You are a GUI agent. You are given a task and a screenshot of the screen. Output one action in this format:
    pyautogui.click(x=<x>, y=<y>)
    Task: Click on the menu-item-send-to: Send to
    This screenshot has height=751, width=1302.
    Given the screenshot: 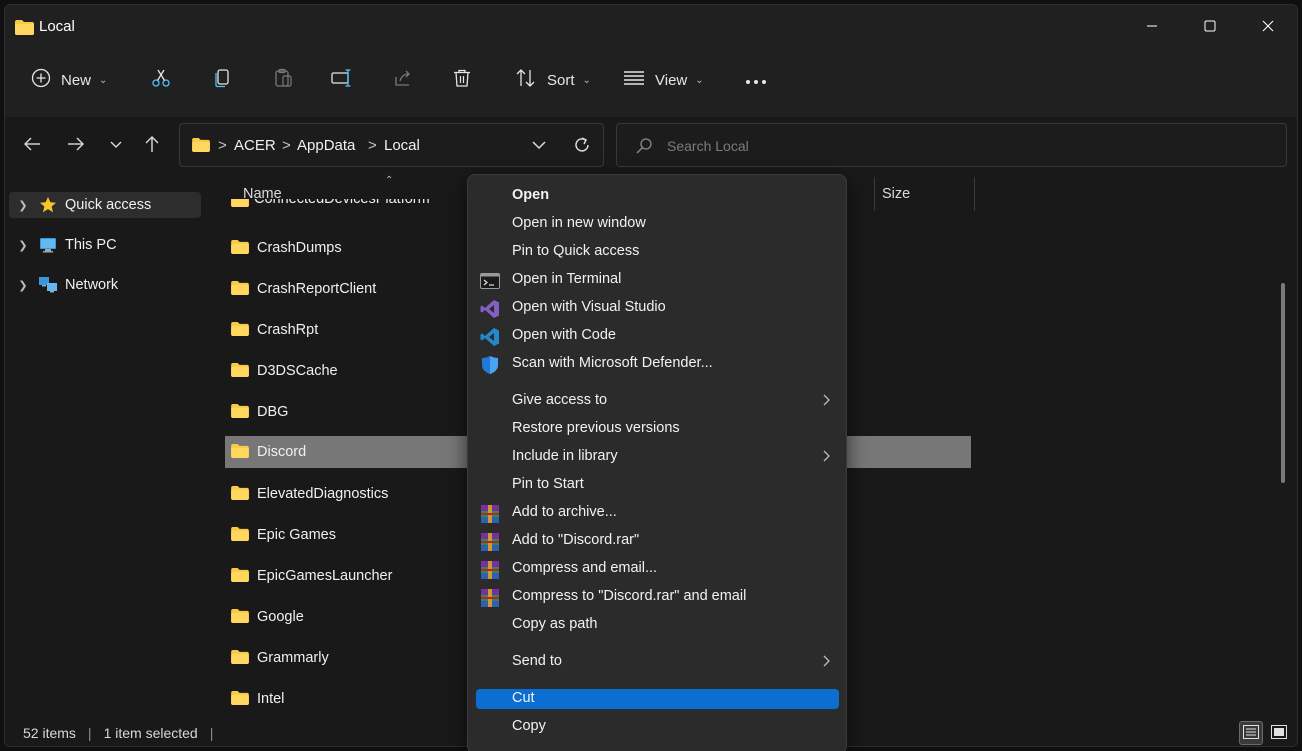 What is the action you would take?
    pyautogui.click(x=657, y=662)
    